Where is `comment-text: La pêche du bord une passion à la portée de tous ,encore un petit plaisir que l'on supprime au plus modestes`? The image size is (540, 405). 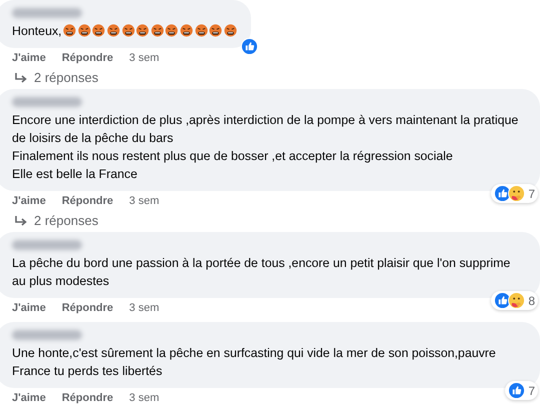 comment-text: La pêche du bord une passion à la portée de tous ,encore un petit plaisir que l'on supprime au plus modestes is located at coordinates (262, 272).